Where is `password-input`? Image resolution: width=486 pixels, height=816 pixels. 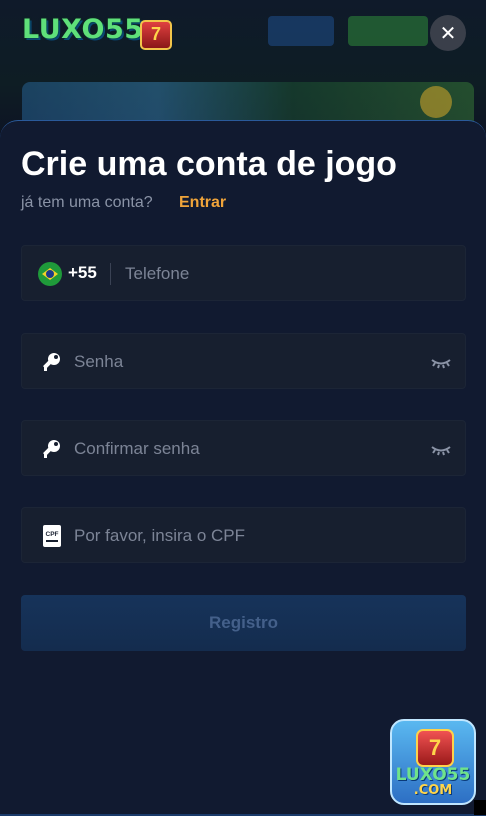
password-input is located at coordinates (244, 362).